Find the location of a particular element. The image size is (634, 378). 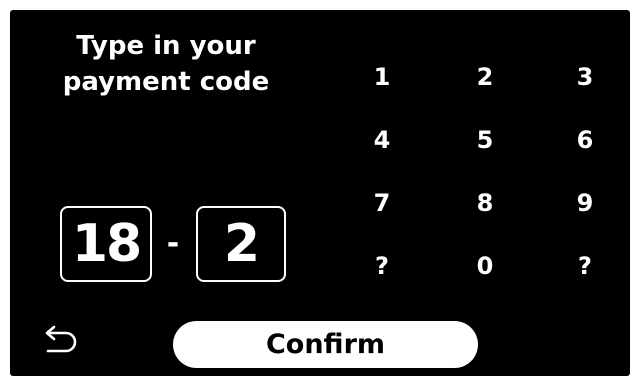

key-1: 1 is located at coordinates (382, 77).